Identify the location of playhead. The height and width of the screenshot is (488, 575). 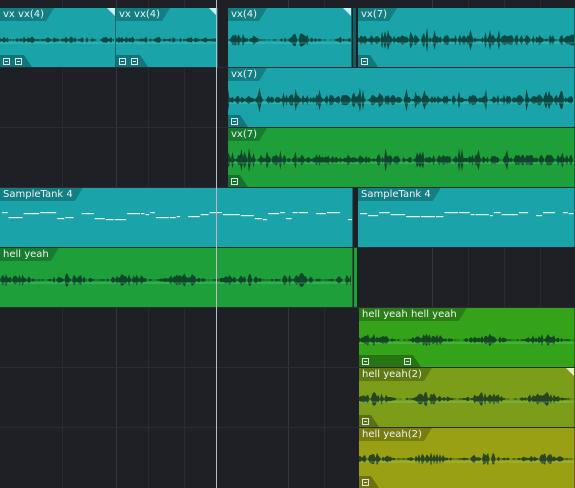
(216, 244).